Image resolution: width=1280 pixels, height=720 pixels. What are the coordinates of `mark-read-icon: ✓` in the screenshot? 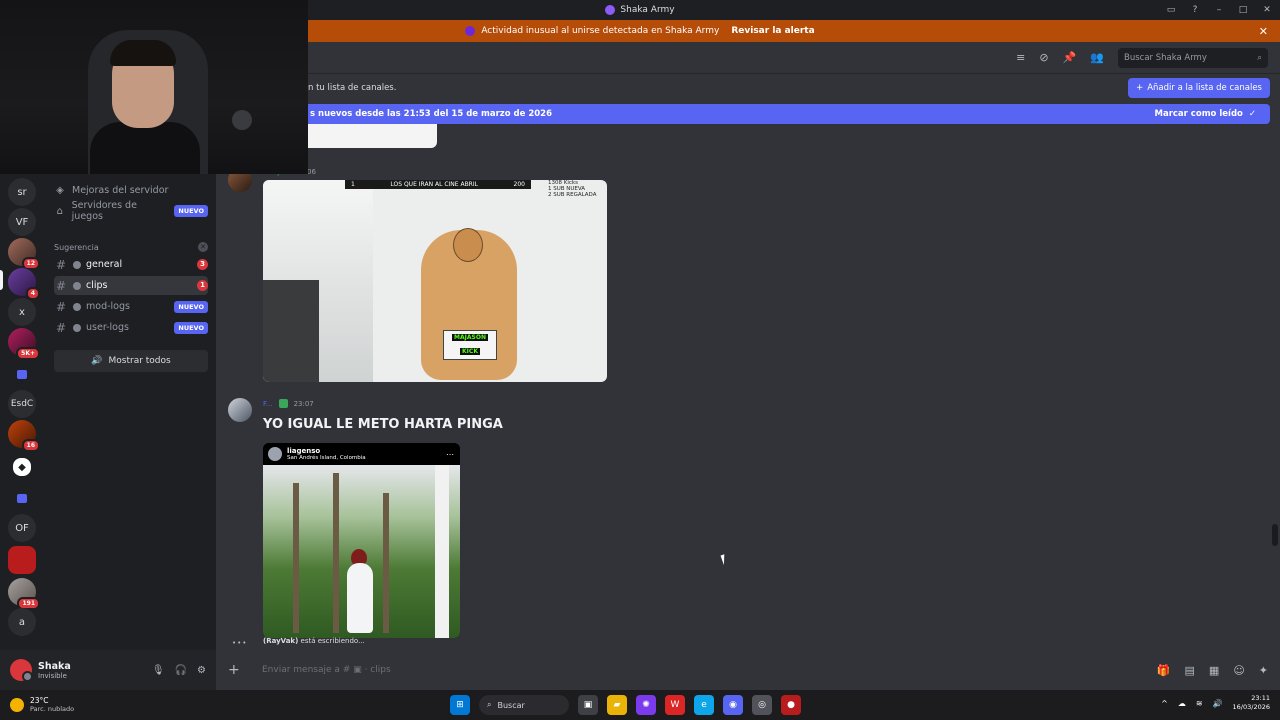 It's located at (1252, 114).